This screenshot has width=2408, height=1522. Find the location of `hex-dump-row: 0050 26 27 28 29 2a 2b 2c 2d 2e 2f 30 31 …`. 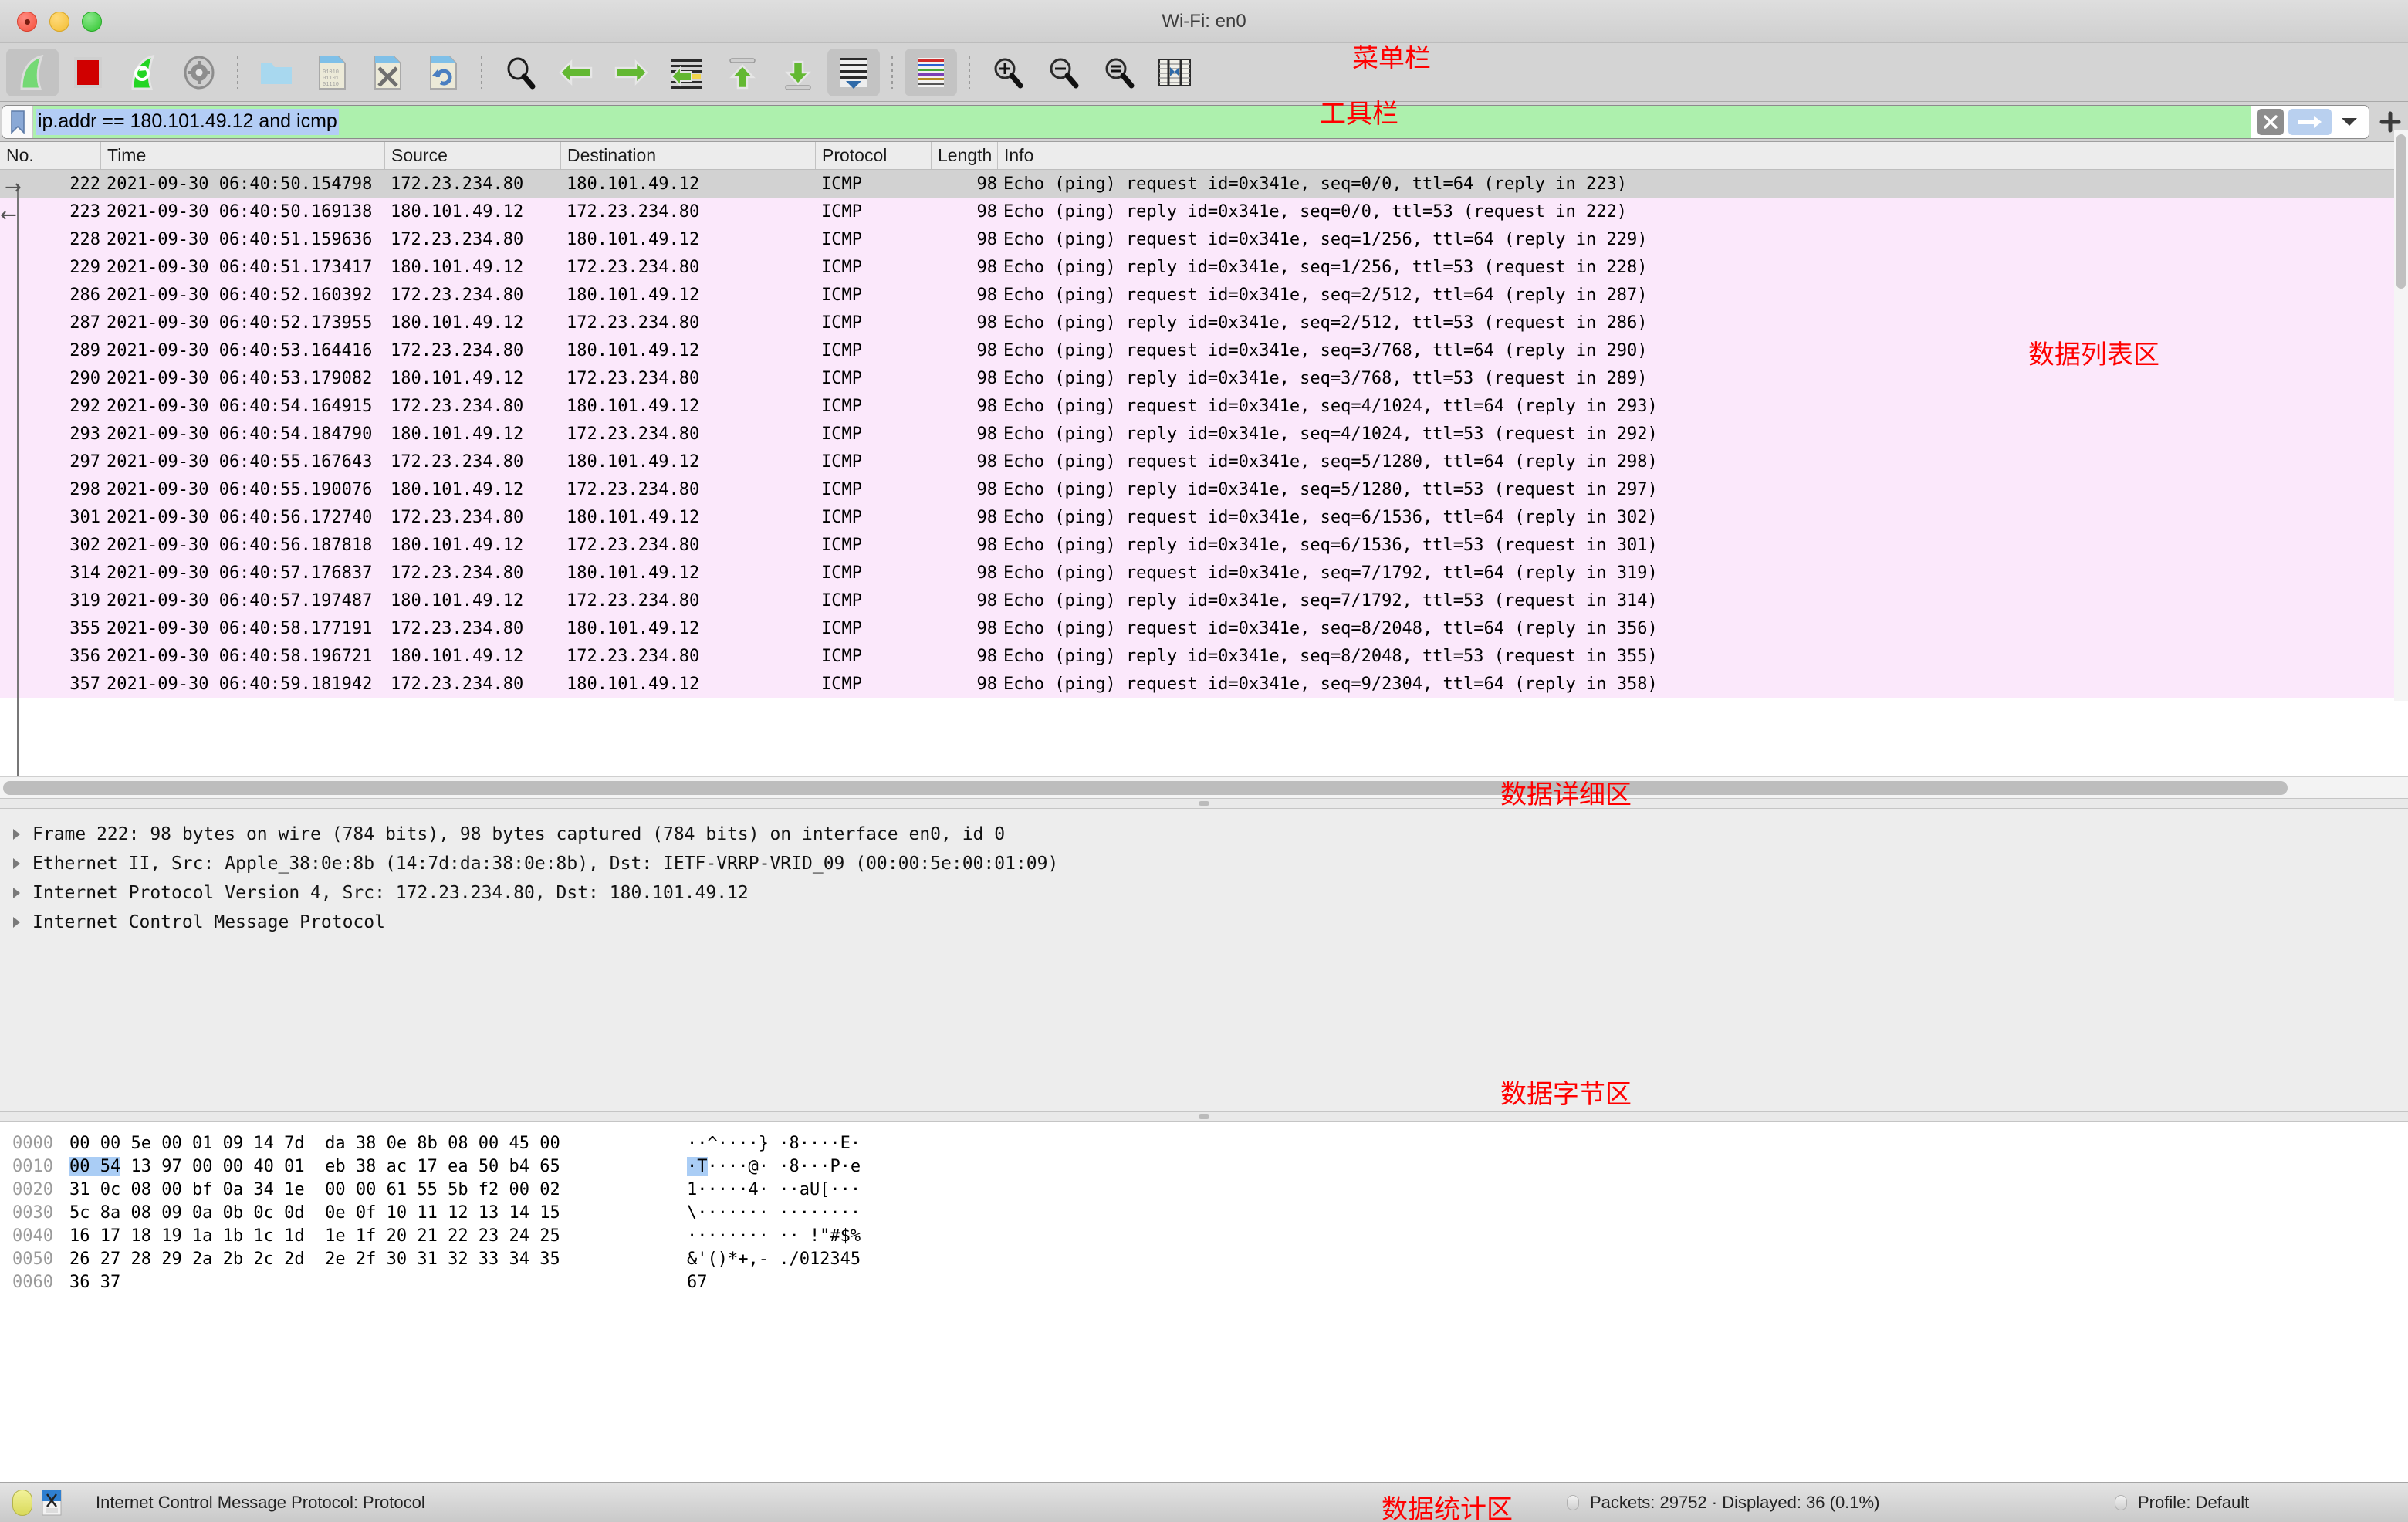

hex-dump-row: 0050 26 27 28 29 2a 2b 2c 2d 2e 2f 30 31 … is located at coordinates (1204, 1258).